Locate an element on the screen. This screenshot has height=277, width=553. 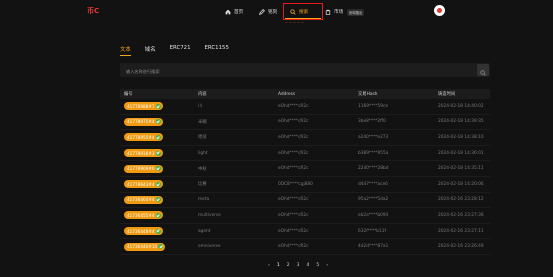
col-header-id: 编号 is located at coordinates (157, 94).